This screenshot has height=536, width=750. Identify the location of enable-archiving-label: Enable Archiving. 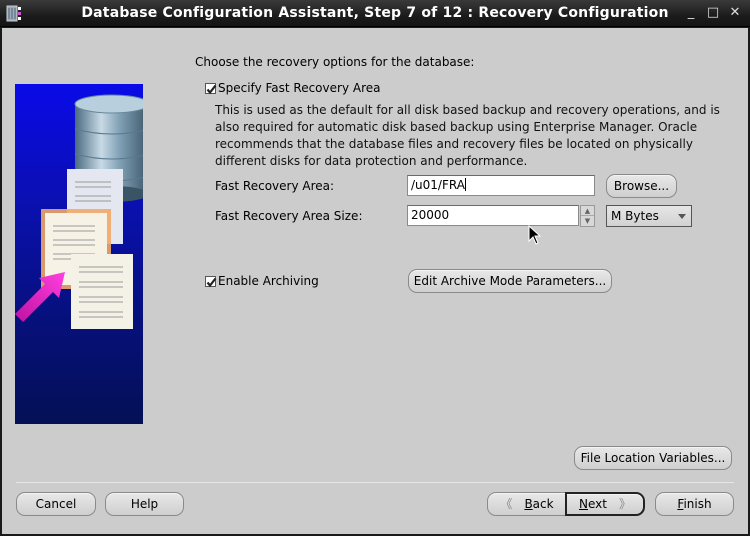
(268, 281).